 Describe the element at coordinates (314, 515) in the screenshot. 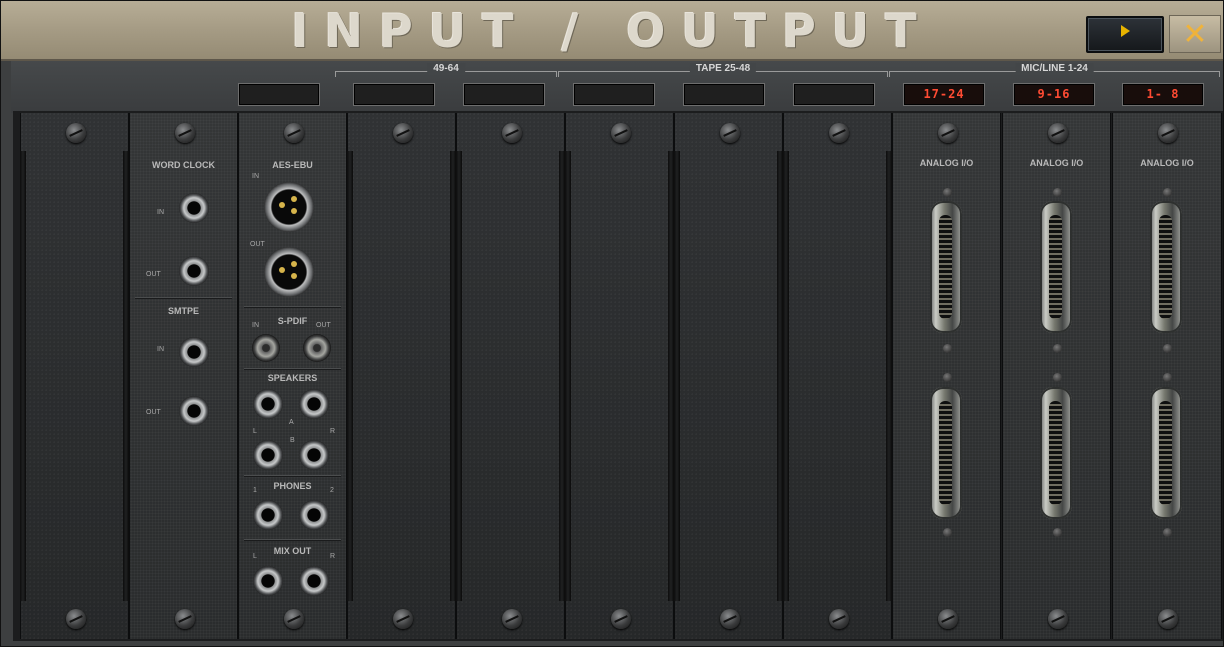

I see `phones-2-jack` at that location.